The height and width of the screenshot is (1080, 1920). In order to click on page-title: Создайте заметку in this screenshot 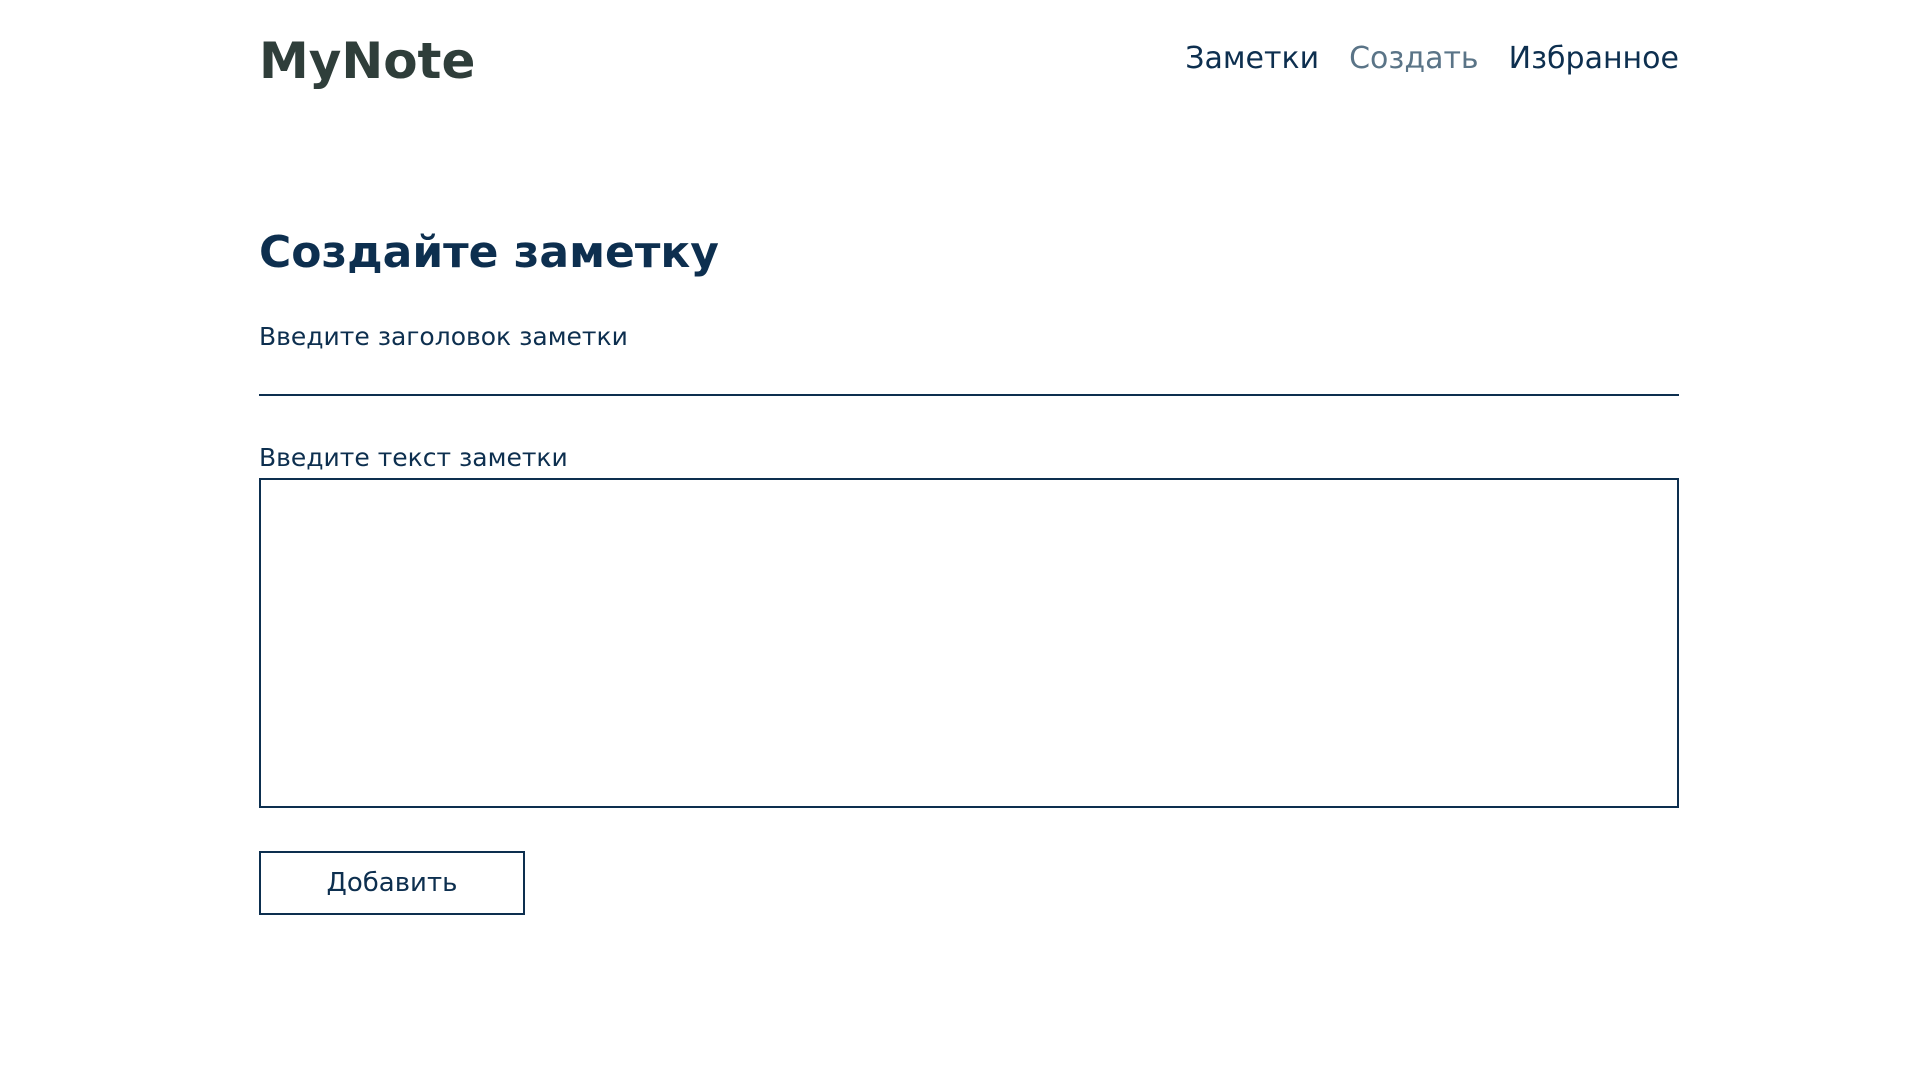, I will do `click(489, 252)`.